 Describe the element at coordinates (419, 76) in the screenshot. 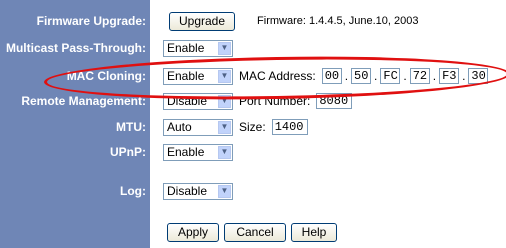

I see `mac-octet-4: 72` at that location.